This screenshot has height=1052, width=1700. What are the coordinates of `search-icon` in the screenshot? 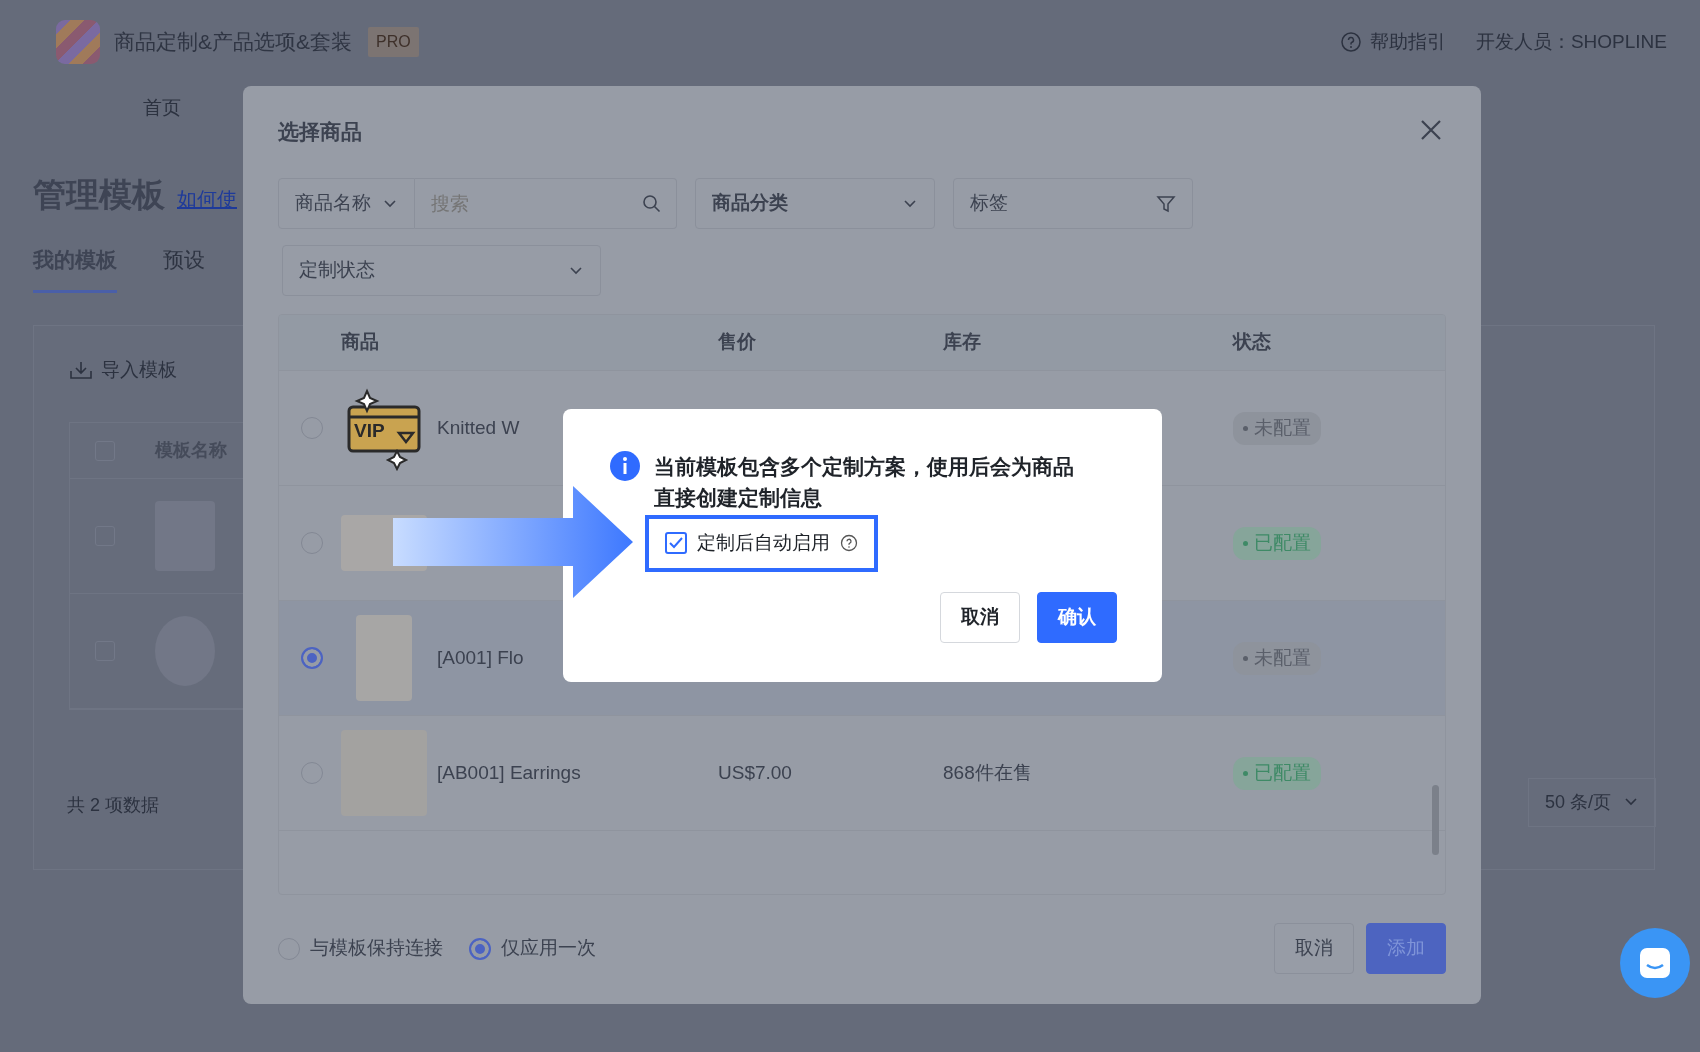 It's located at (651, 203).